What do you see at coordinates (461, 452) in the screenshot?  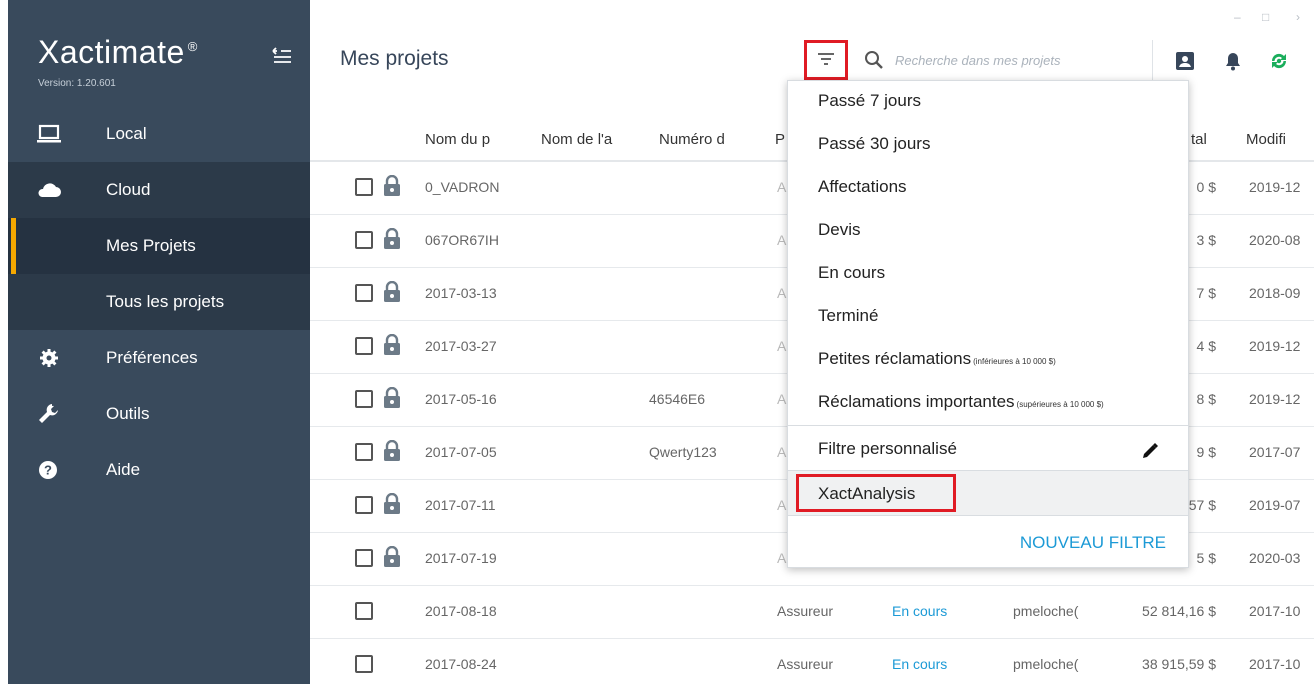 I see `project-name: 2017-07-05` at bounding box center [461, 452].